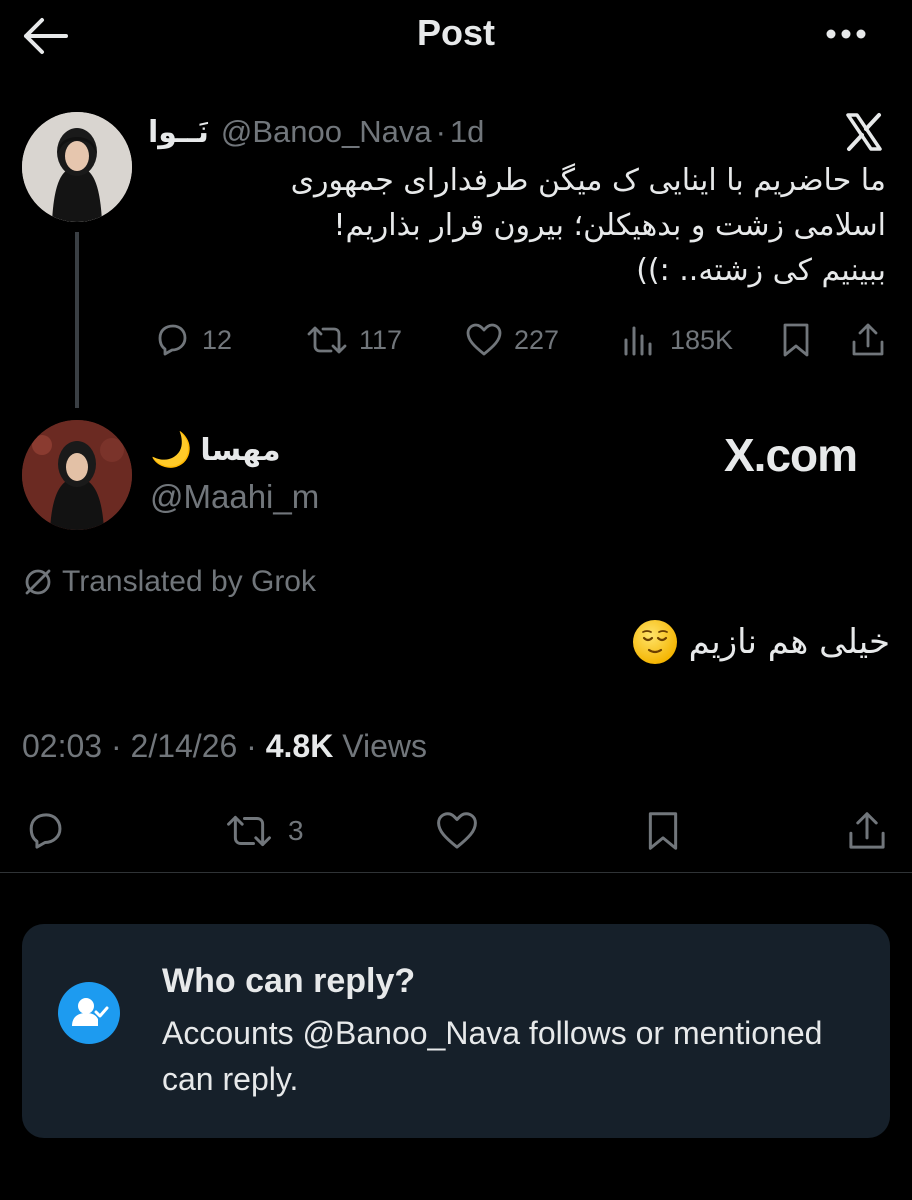 This screenshot has height=1200, width=912. What do you see at coordinates (511, 340) in the screenshot?
I see `like-button: 227` at bounding box center [511, 340].